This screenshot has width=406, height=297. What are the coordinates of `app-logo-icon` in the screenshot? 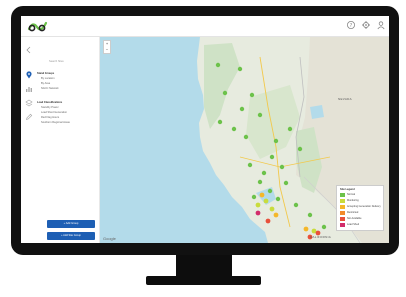 It's located at (37, 26).